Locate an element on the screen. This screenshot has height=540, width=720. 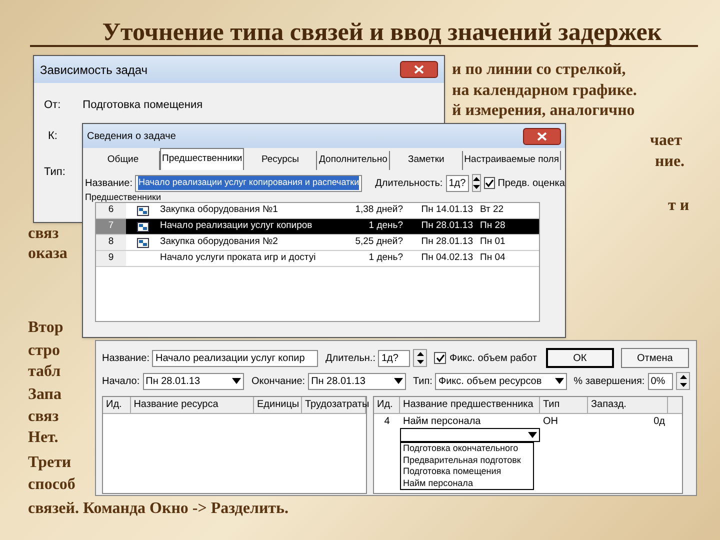
row-number: 9 is located at coordinates (111, 258).